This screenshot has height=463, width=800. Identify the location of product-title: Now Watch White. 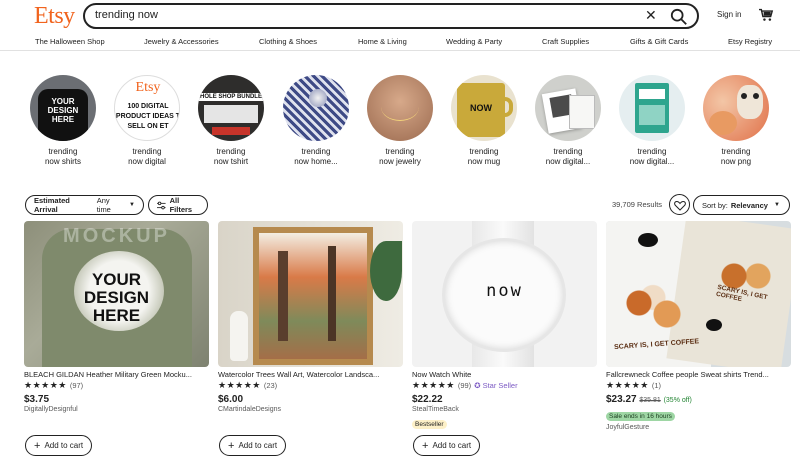
(504, 374).